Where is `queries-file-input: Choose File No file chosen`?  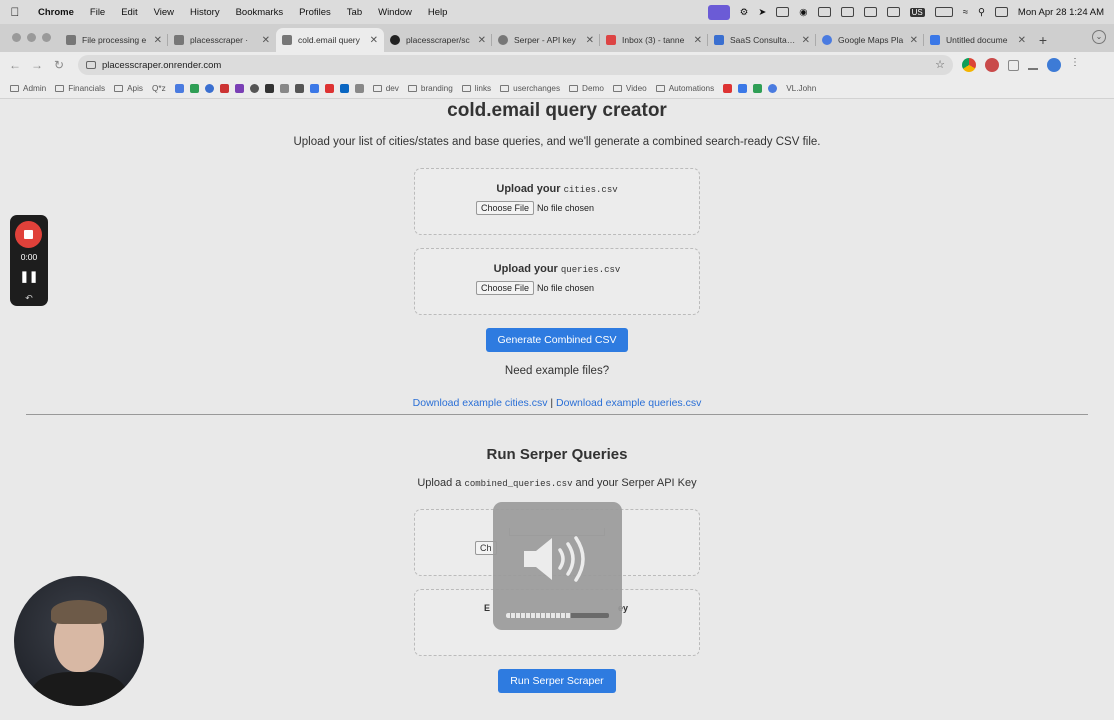
queries-file-input: Choose File No file chosen is located at coordinates (535, 288).